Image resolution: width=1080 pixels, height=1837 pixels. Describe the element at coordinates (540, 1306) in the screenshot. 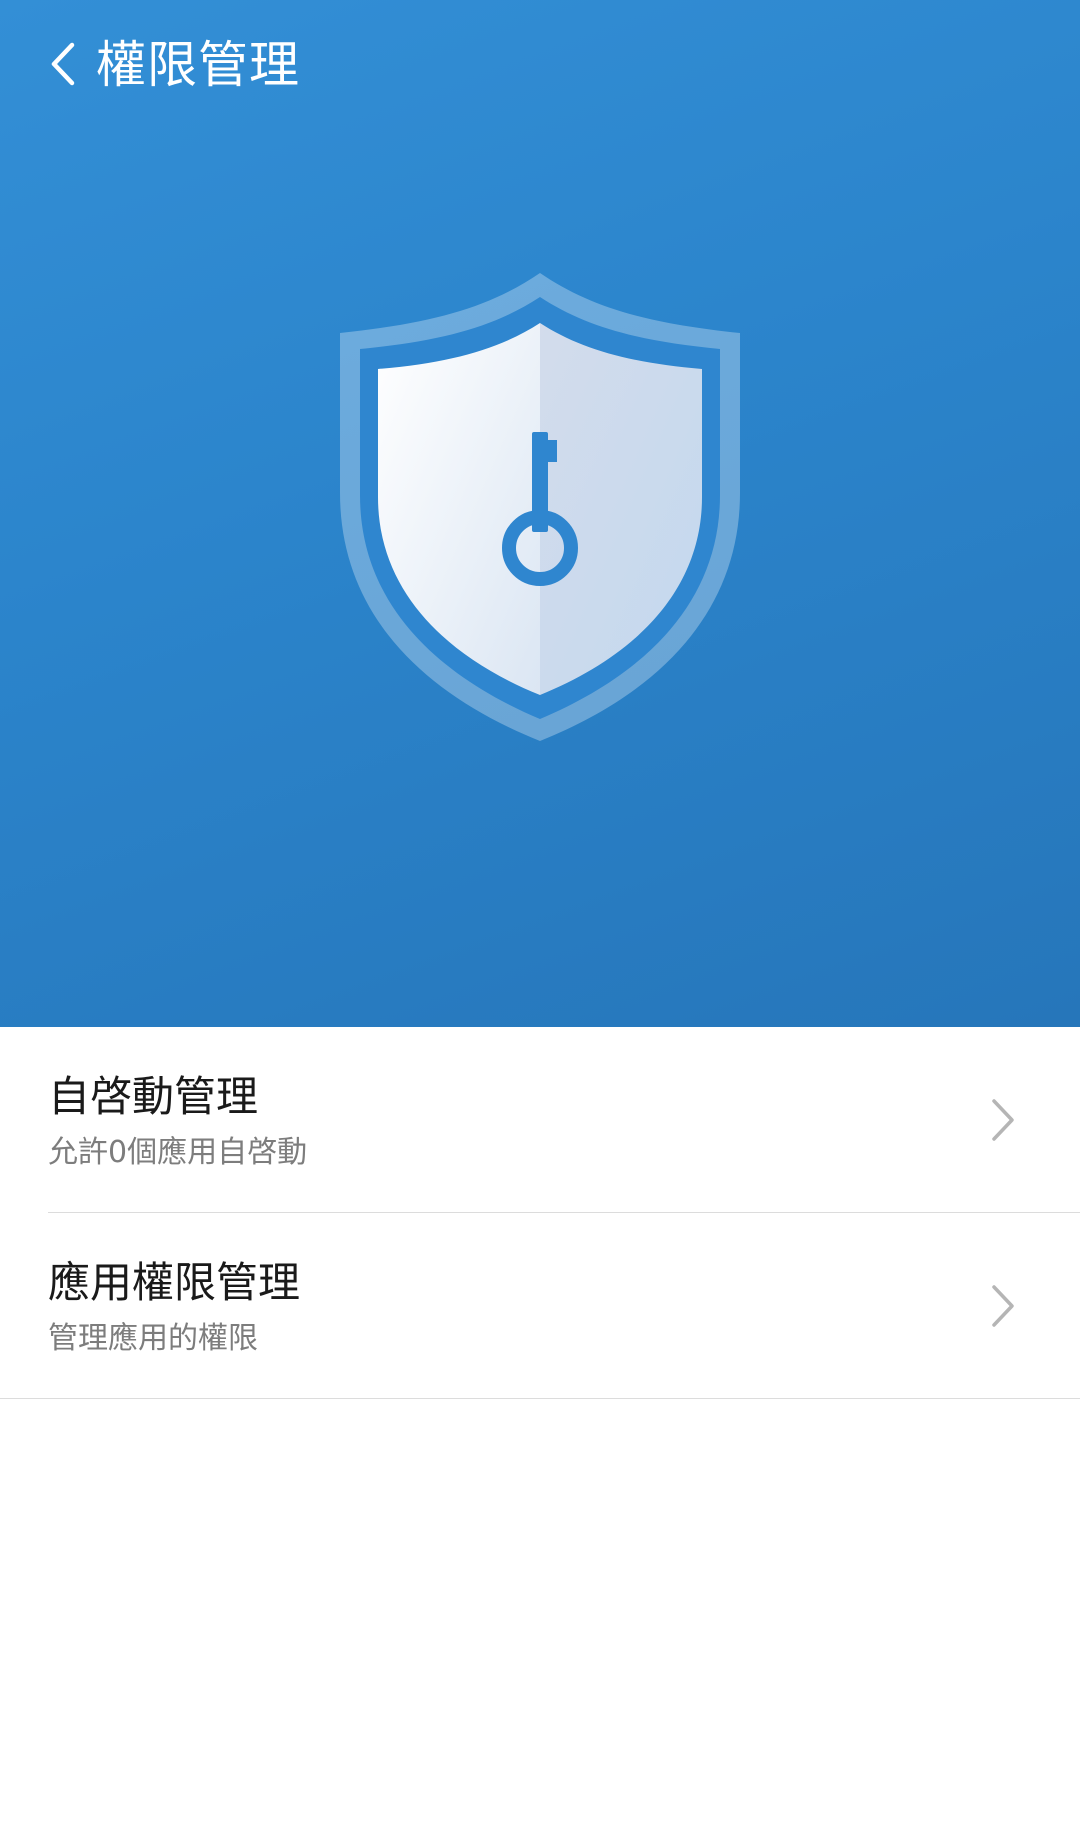

I see `list-item-app-permission-management: 應用權限管理 管理應用的權限` at that location.